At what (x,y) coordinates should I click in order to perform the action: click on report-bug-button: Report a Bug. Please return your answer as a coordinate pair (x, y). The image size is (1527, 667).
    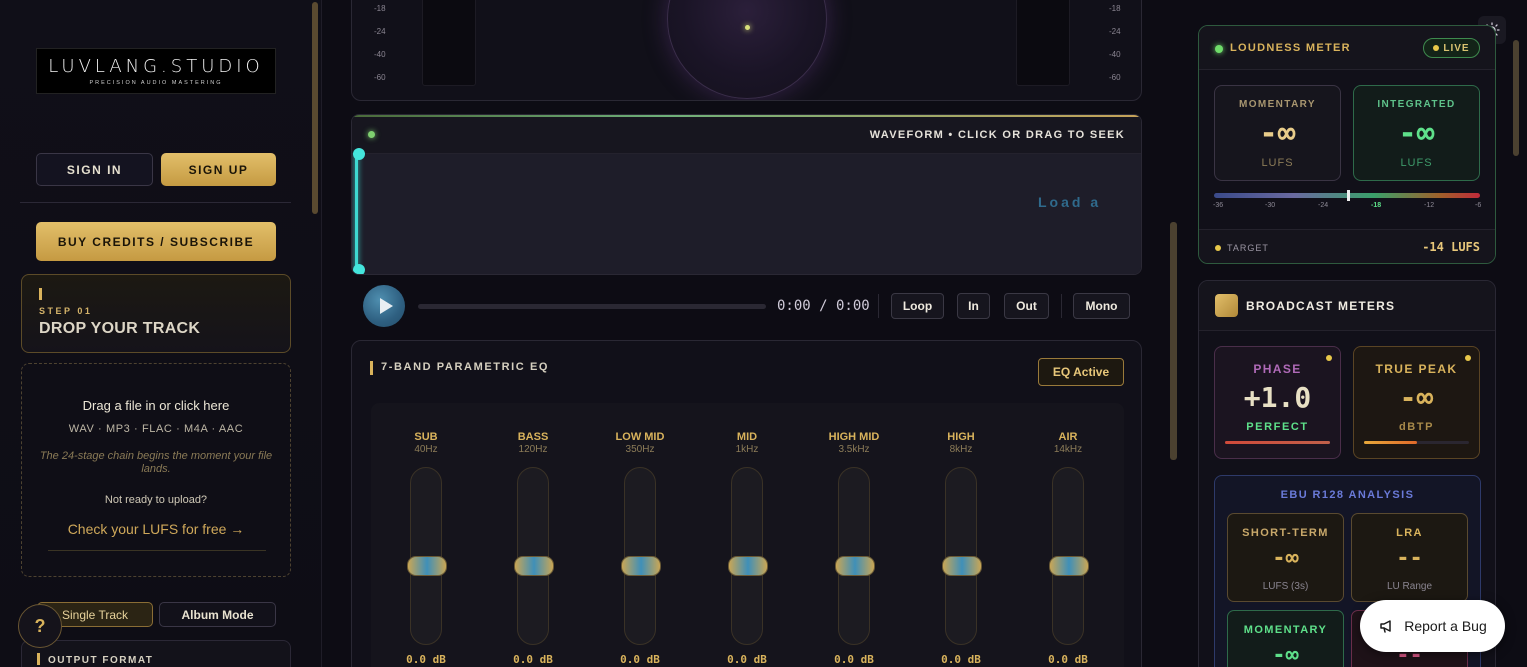
    Looking at the image, I should click on (1432, 626).